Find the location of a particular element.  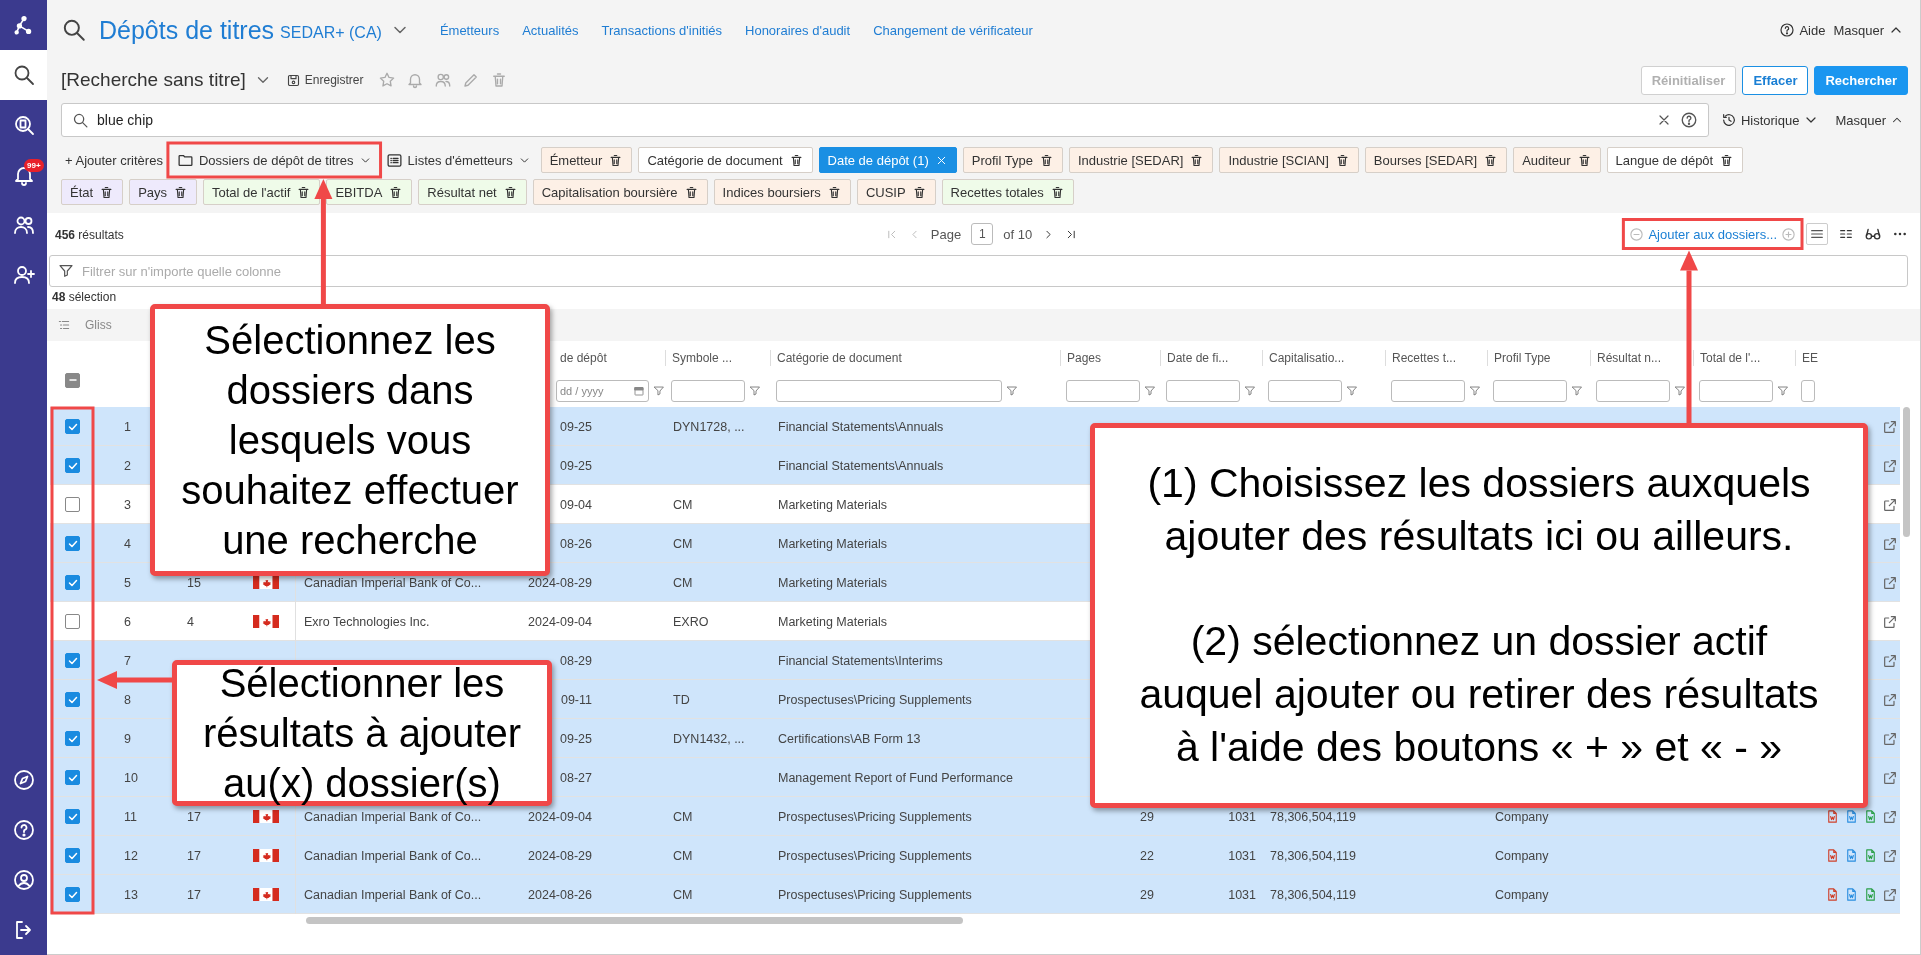

criteria-chip: Total de l'actif is located at coordinates (262, 192).